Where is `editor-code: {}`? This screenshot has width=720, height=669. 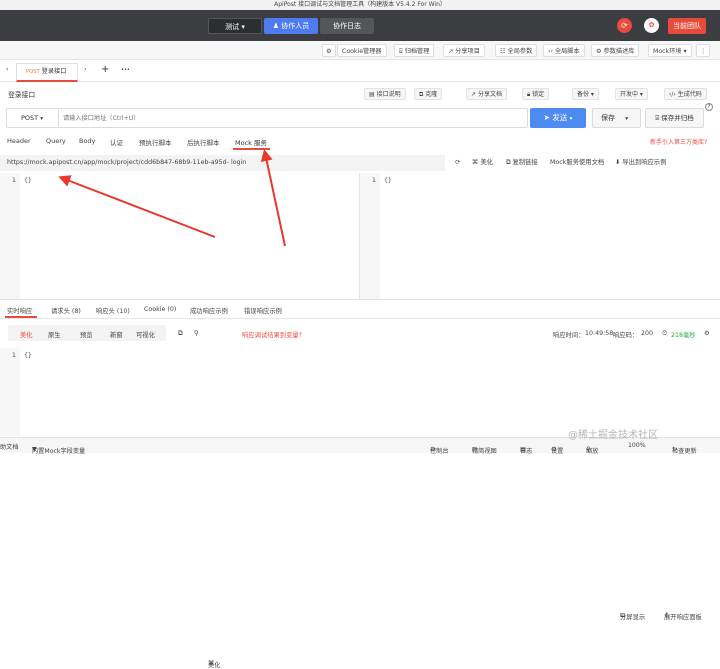 editor-code: {} is located at coordinates (28, 180).